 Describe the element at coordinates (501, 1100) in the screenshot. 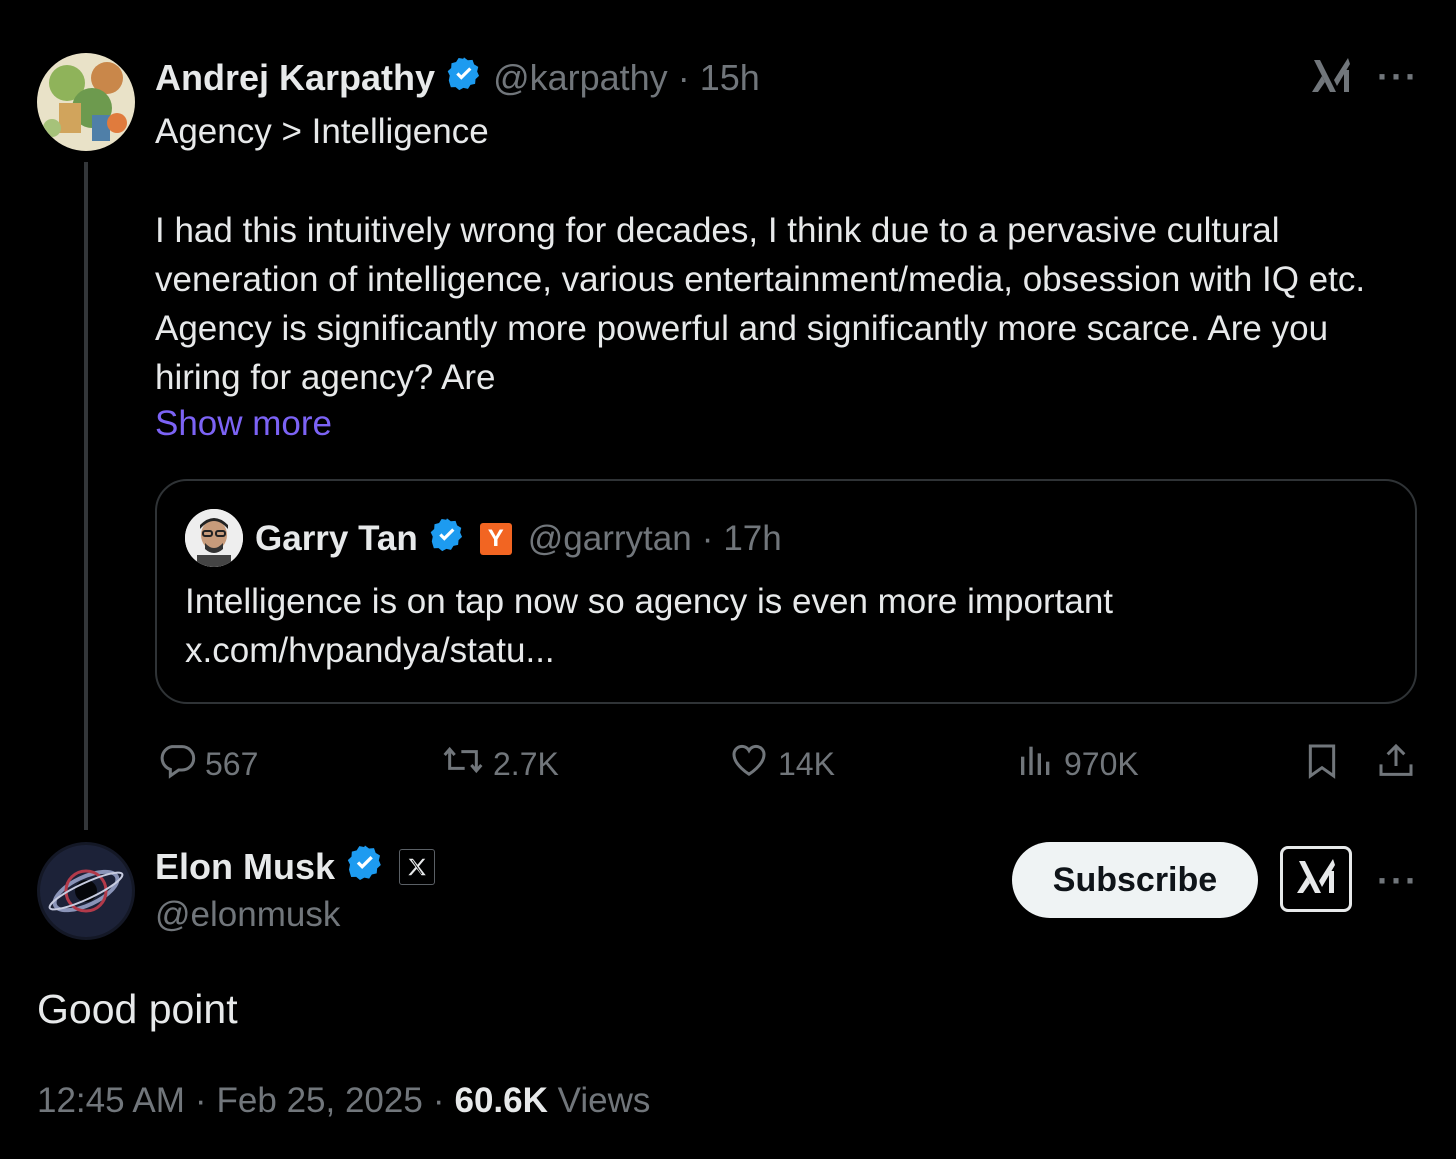

I see `views-count-main: 60.6K` at that location.